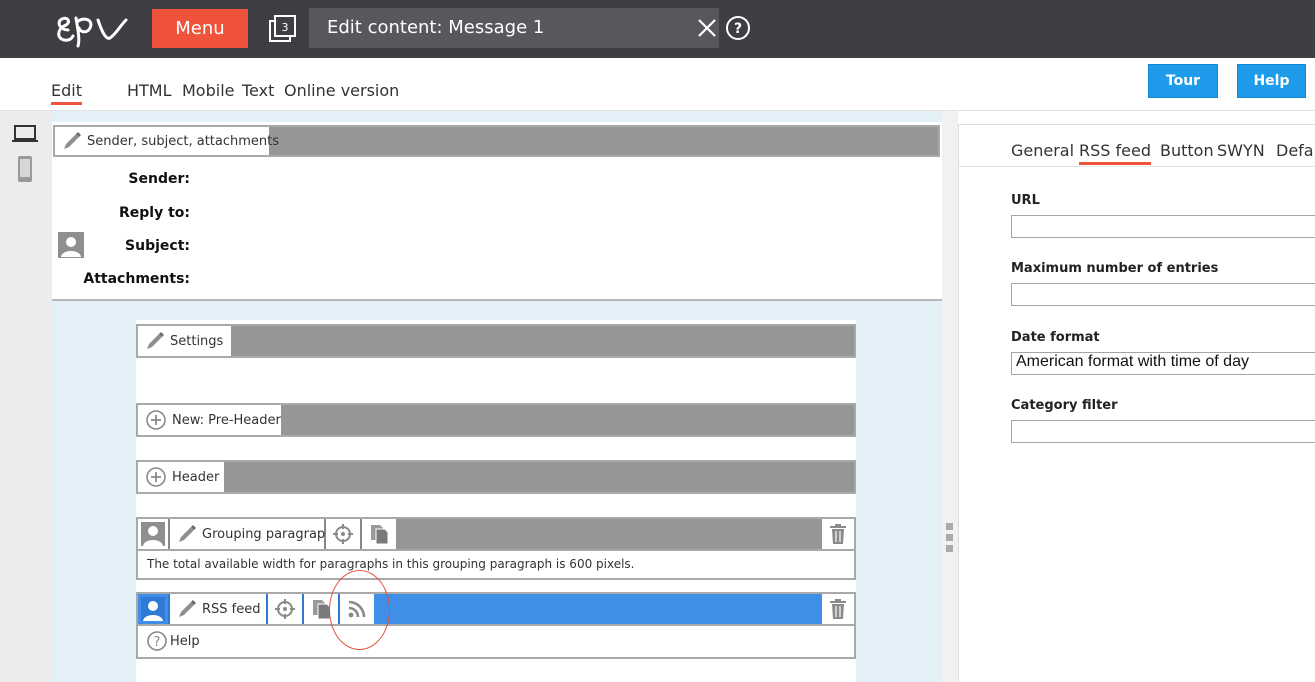 The image size is (1315, 682). What do you see at coordinates (950, 396) in the screenshot?
I see `panel-splitter` at bounding box center [950, 396].